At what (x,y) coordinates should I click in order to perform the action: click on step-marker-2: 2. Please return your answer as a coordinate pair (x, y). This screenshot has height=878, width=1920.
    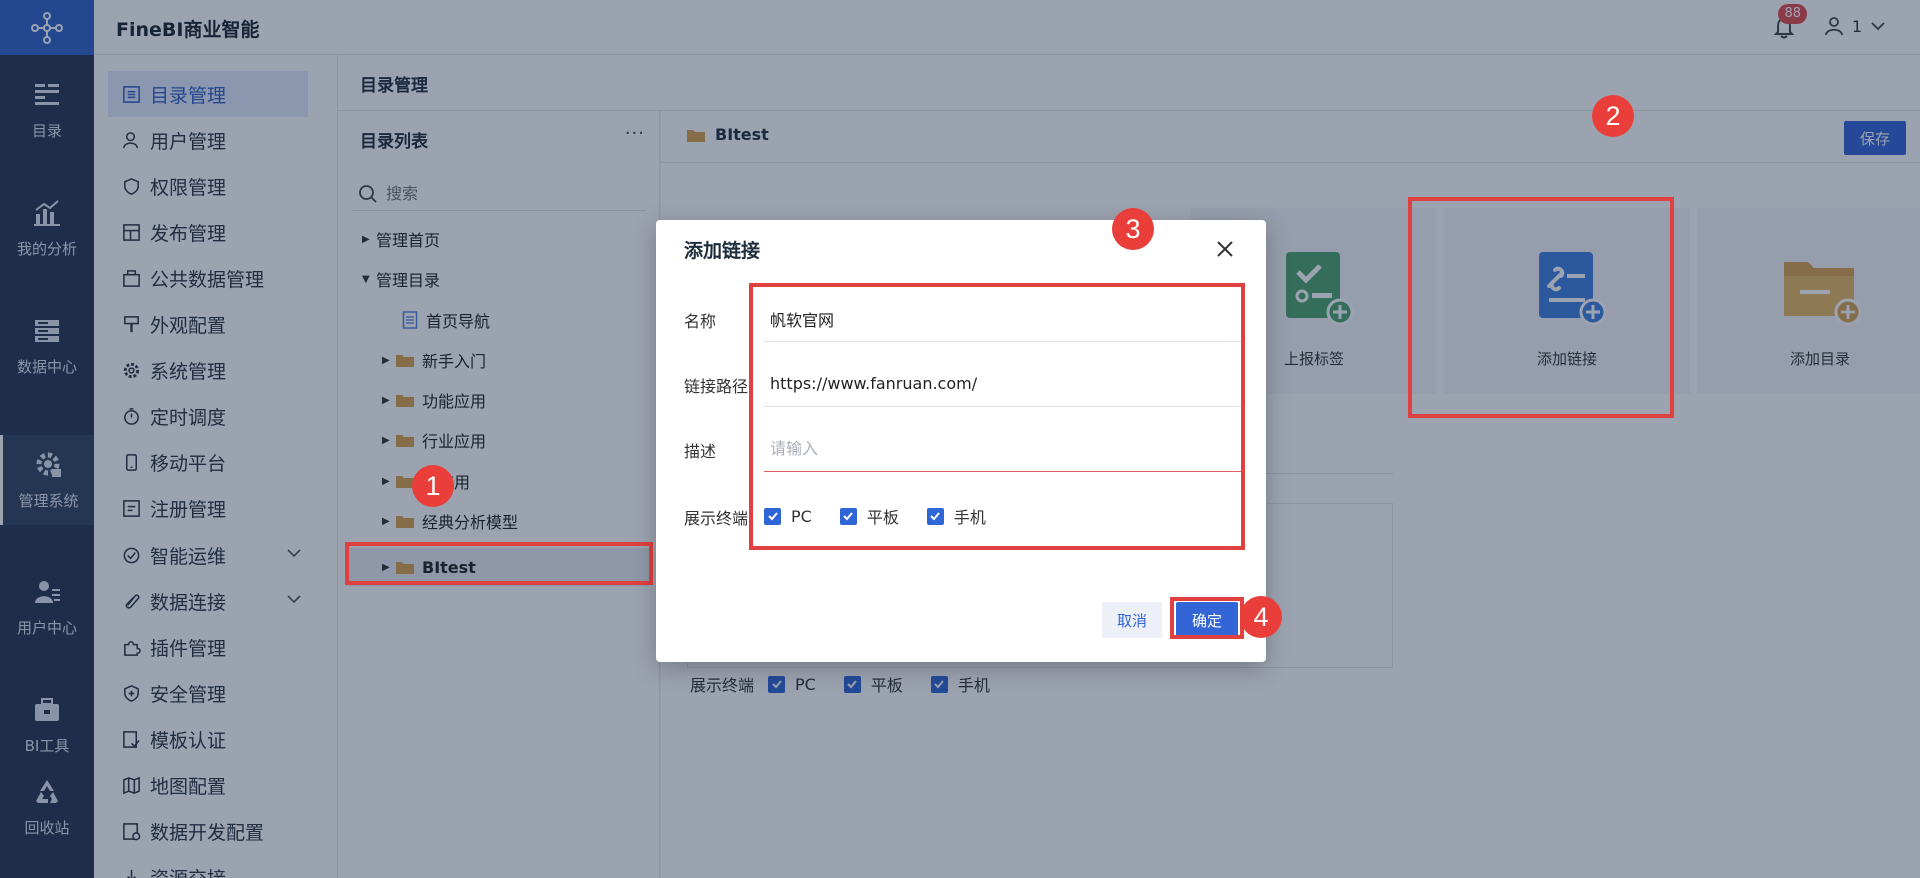
    Looking at the image, I should click on (1613, 116).